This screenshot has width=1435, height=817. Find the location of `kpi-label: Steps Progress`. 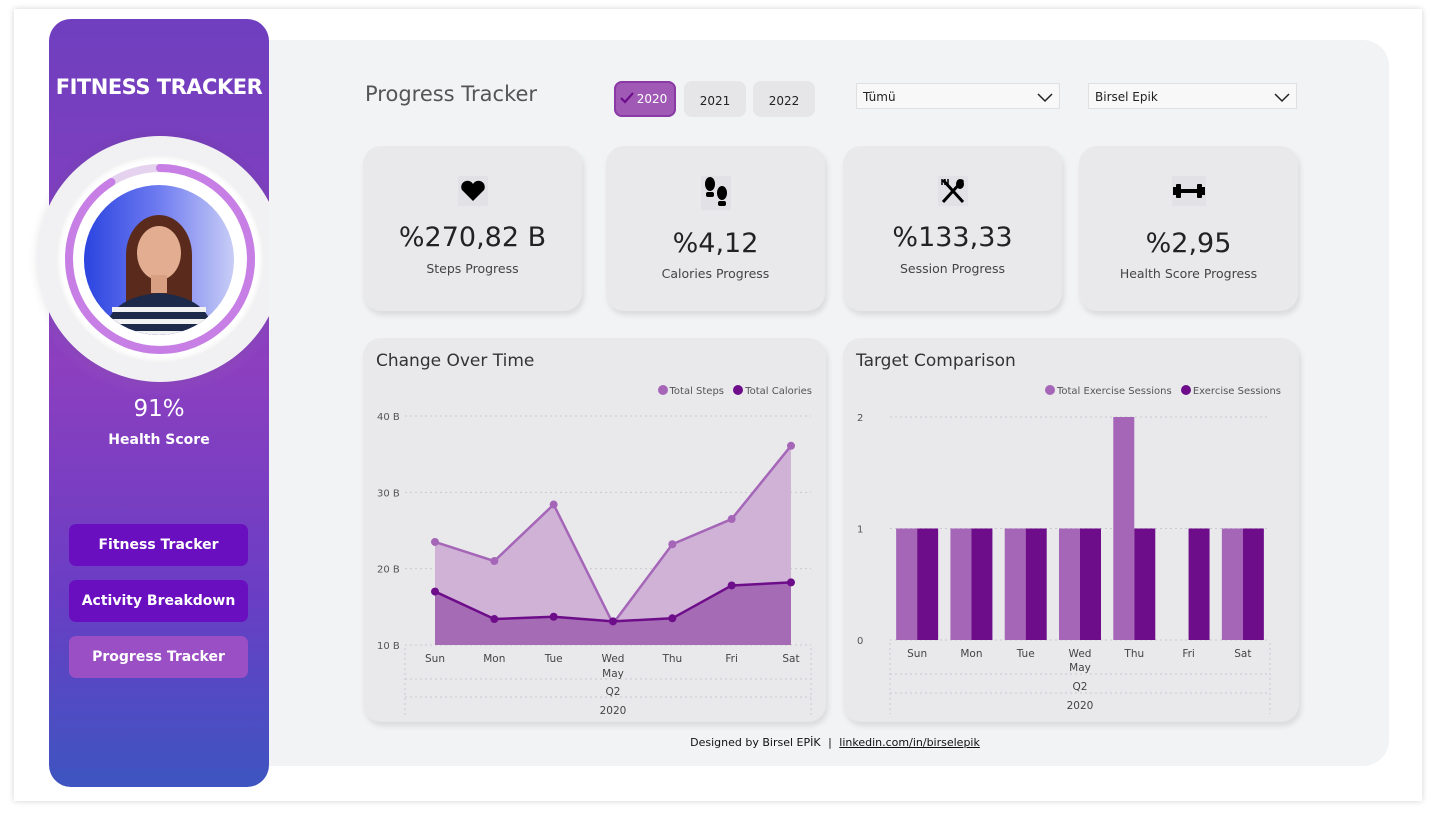

kpi-label: Steps Progress is located at coordinates (472, 268).